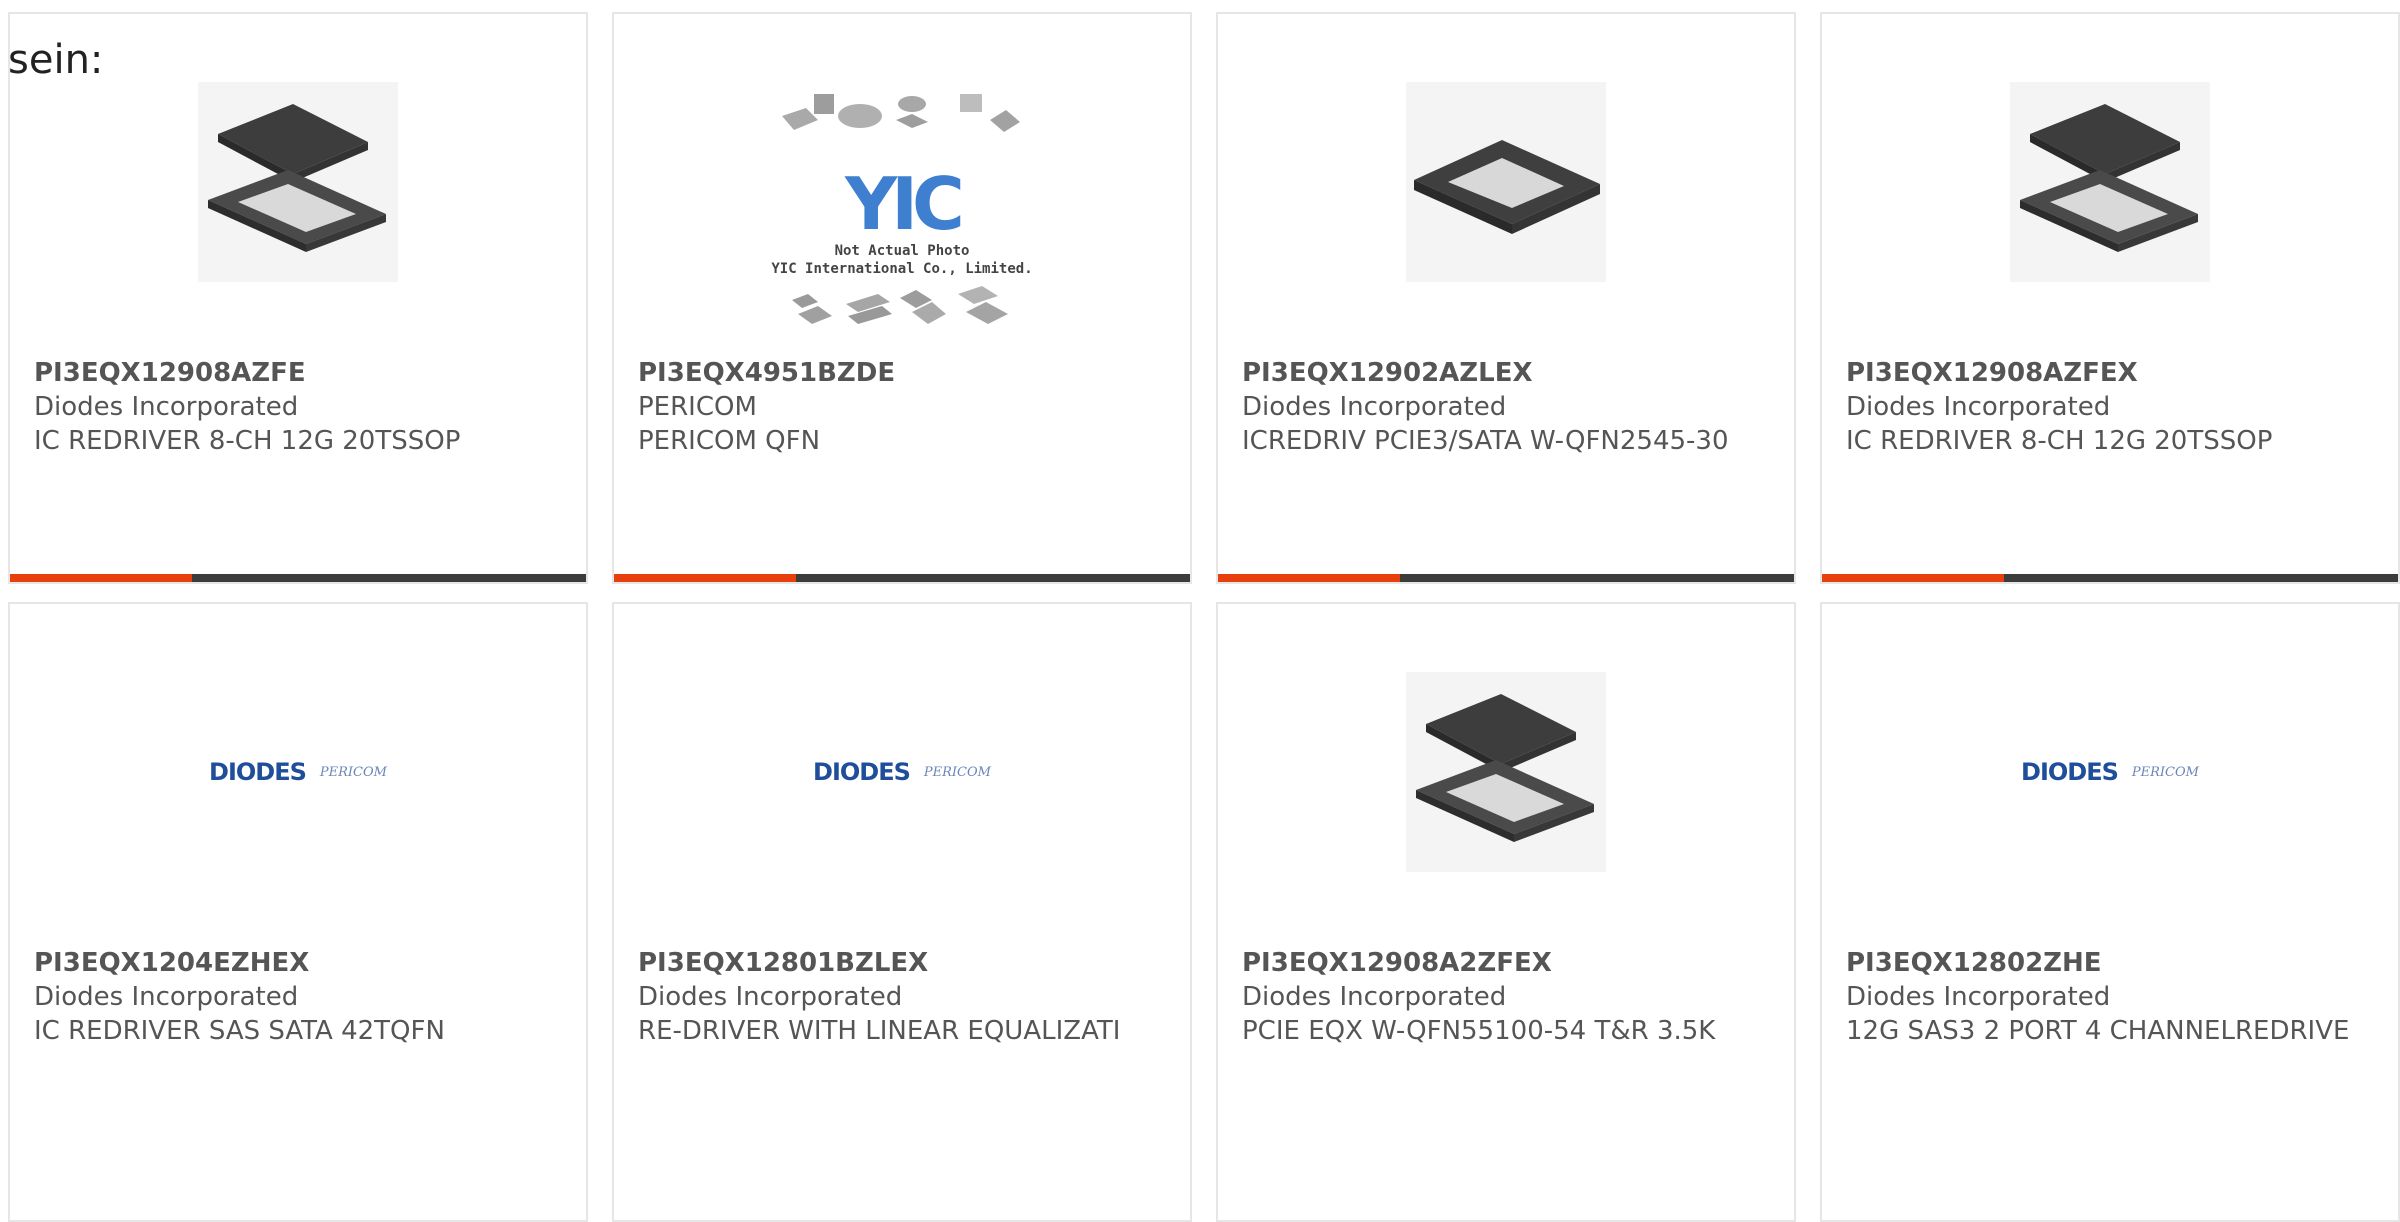 The width and height of the screenshot is (2400, 1222). Describe the element at coordinates (2107, 963) in the screenshot. I see `part-number: PI3EQX12802ZHE` at that location.